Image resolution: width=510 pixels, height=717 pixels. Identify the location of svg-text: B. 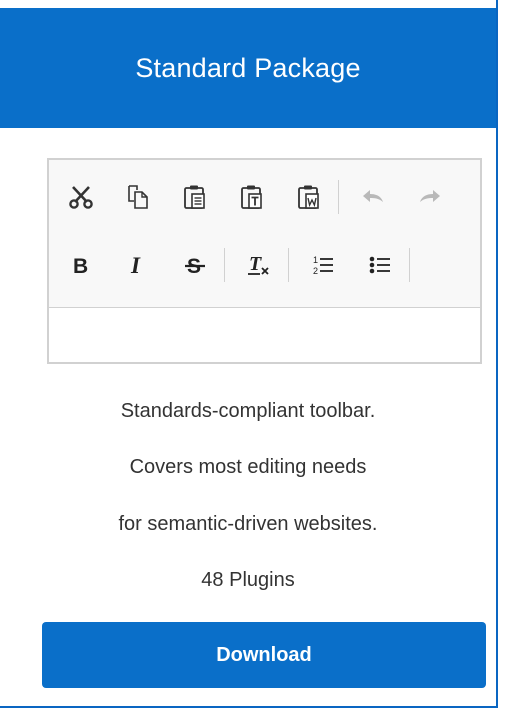
(80, 266).